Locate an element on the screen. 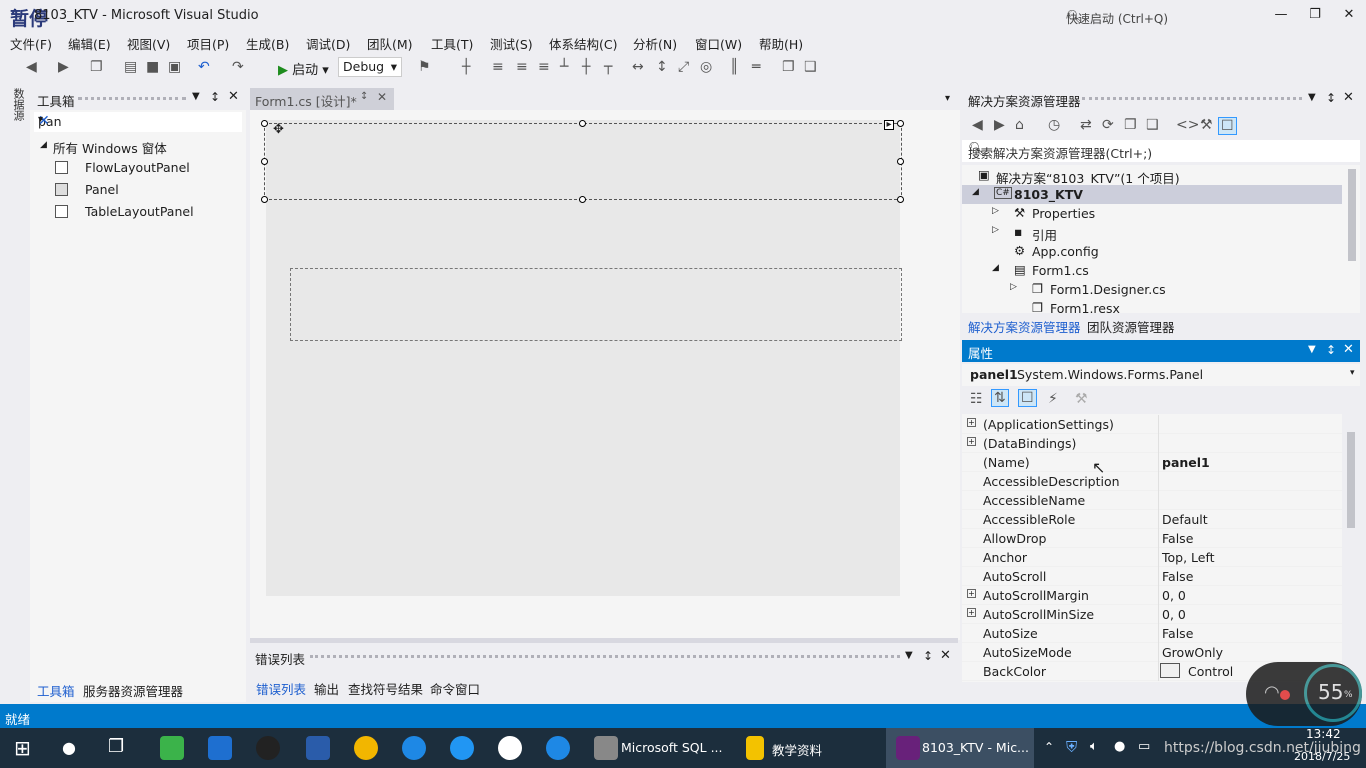  menu-file: 文件(F) is located at coordinates (31, 43).